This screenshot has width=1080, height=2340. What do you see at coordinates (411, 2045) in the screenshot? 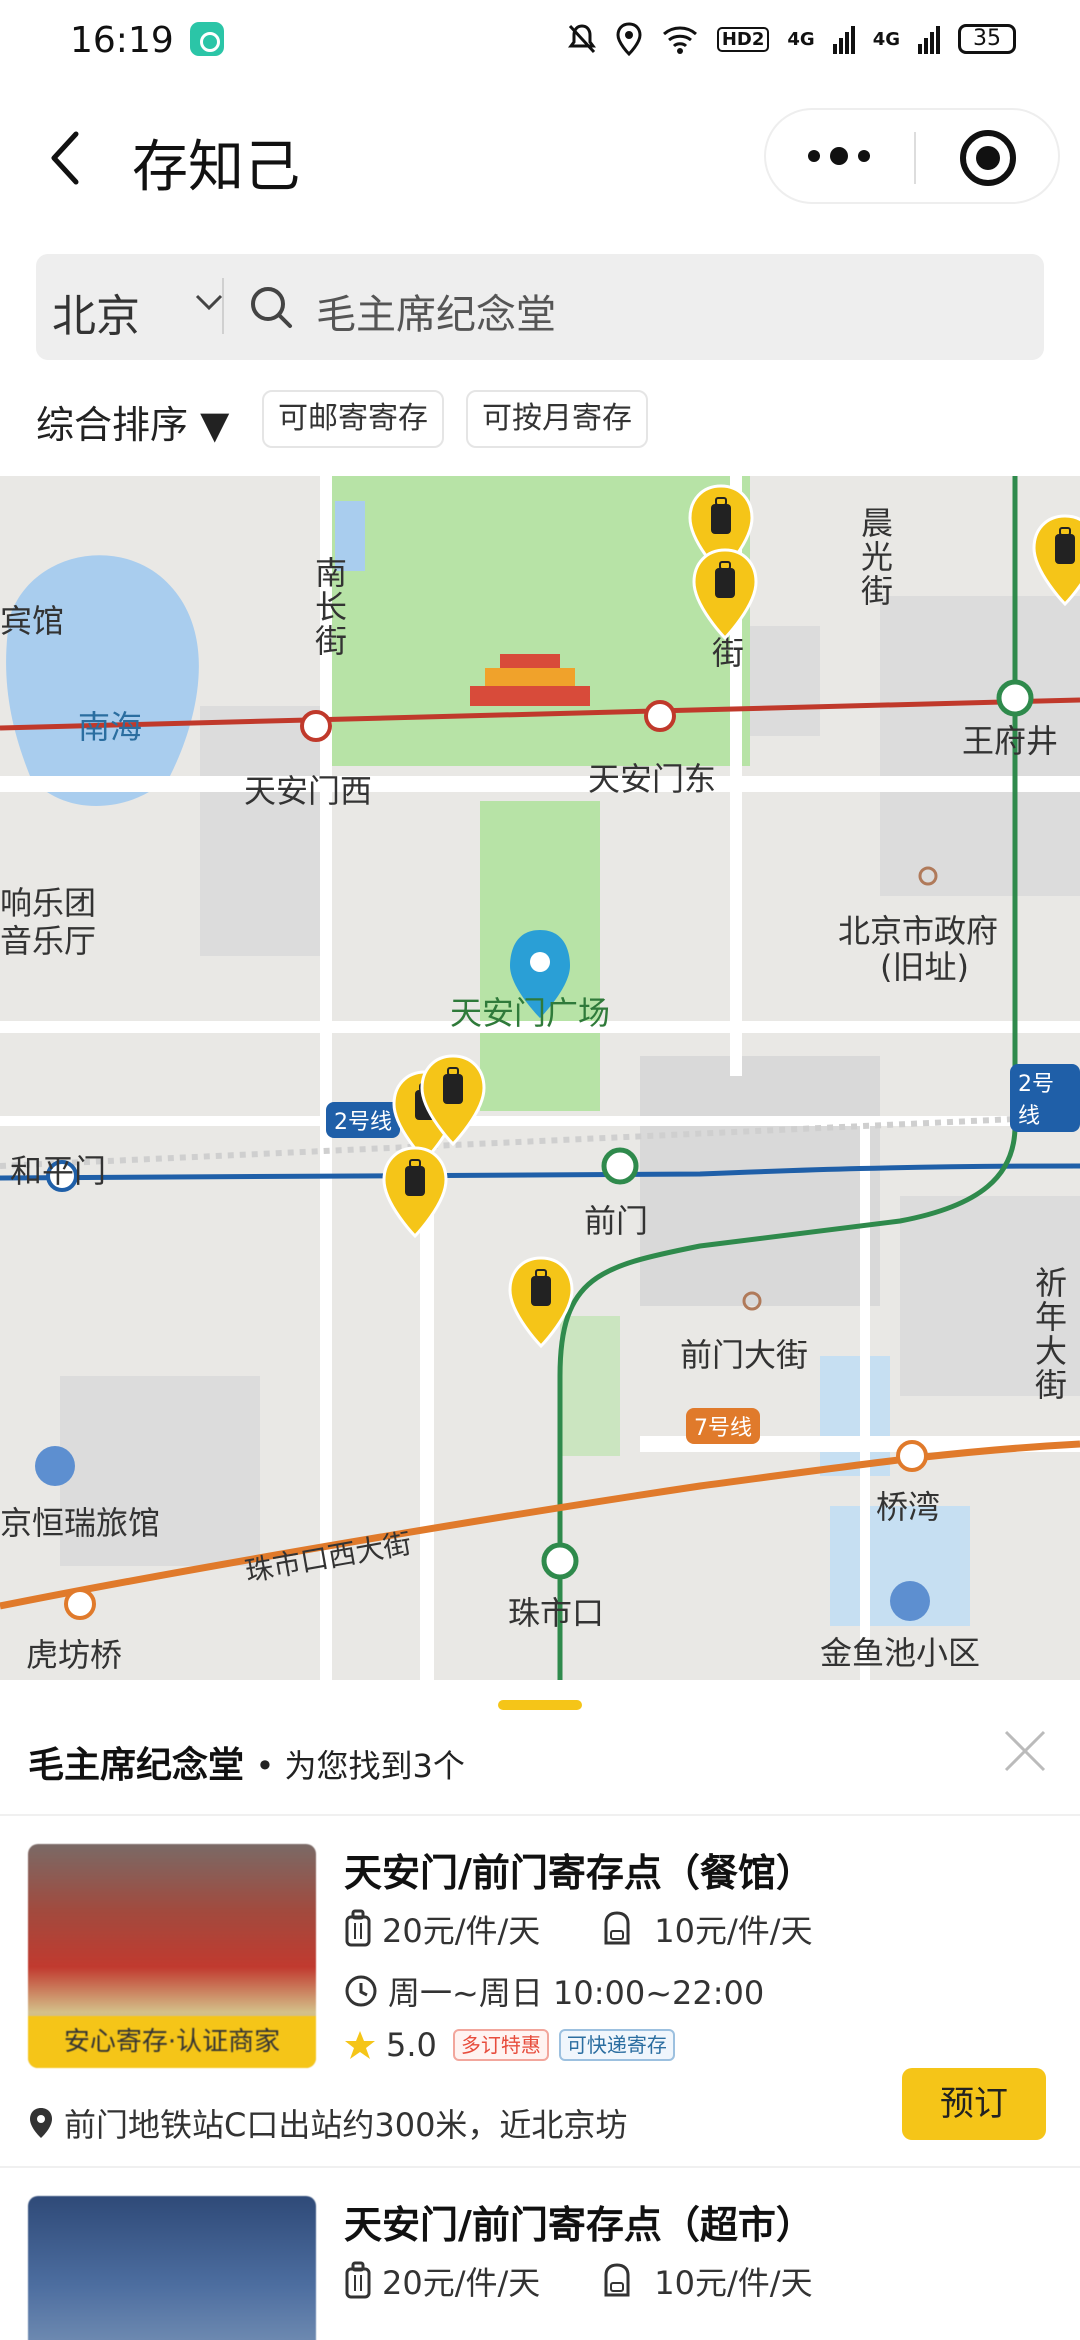
I see `rating-value: 5.0` at bounding box center [411, 2045].